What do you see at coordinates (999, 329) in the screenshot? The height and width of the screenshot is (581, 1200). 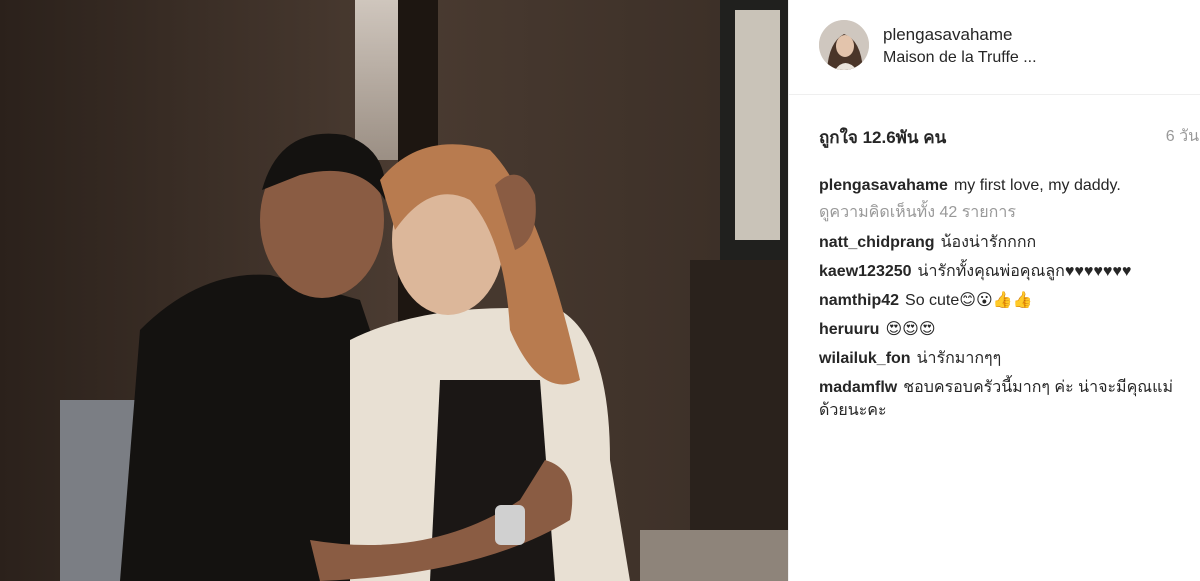 I see `comment-item: heruuru 😍😍😍` at bounding box center [999, 329].